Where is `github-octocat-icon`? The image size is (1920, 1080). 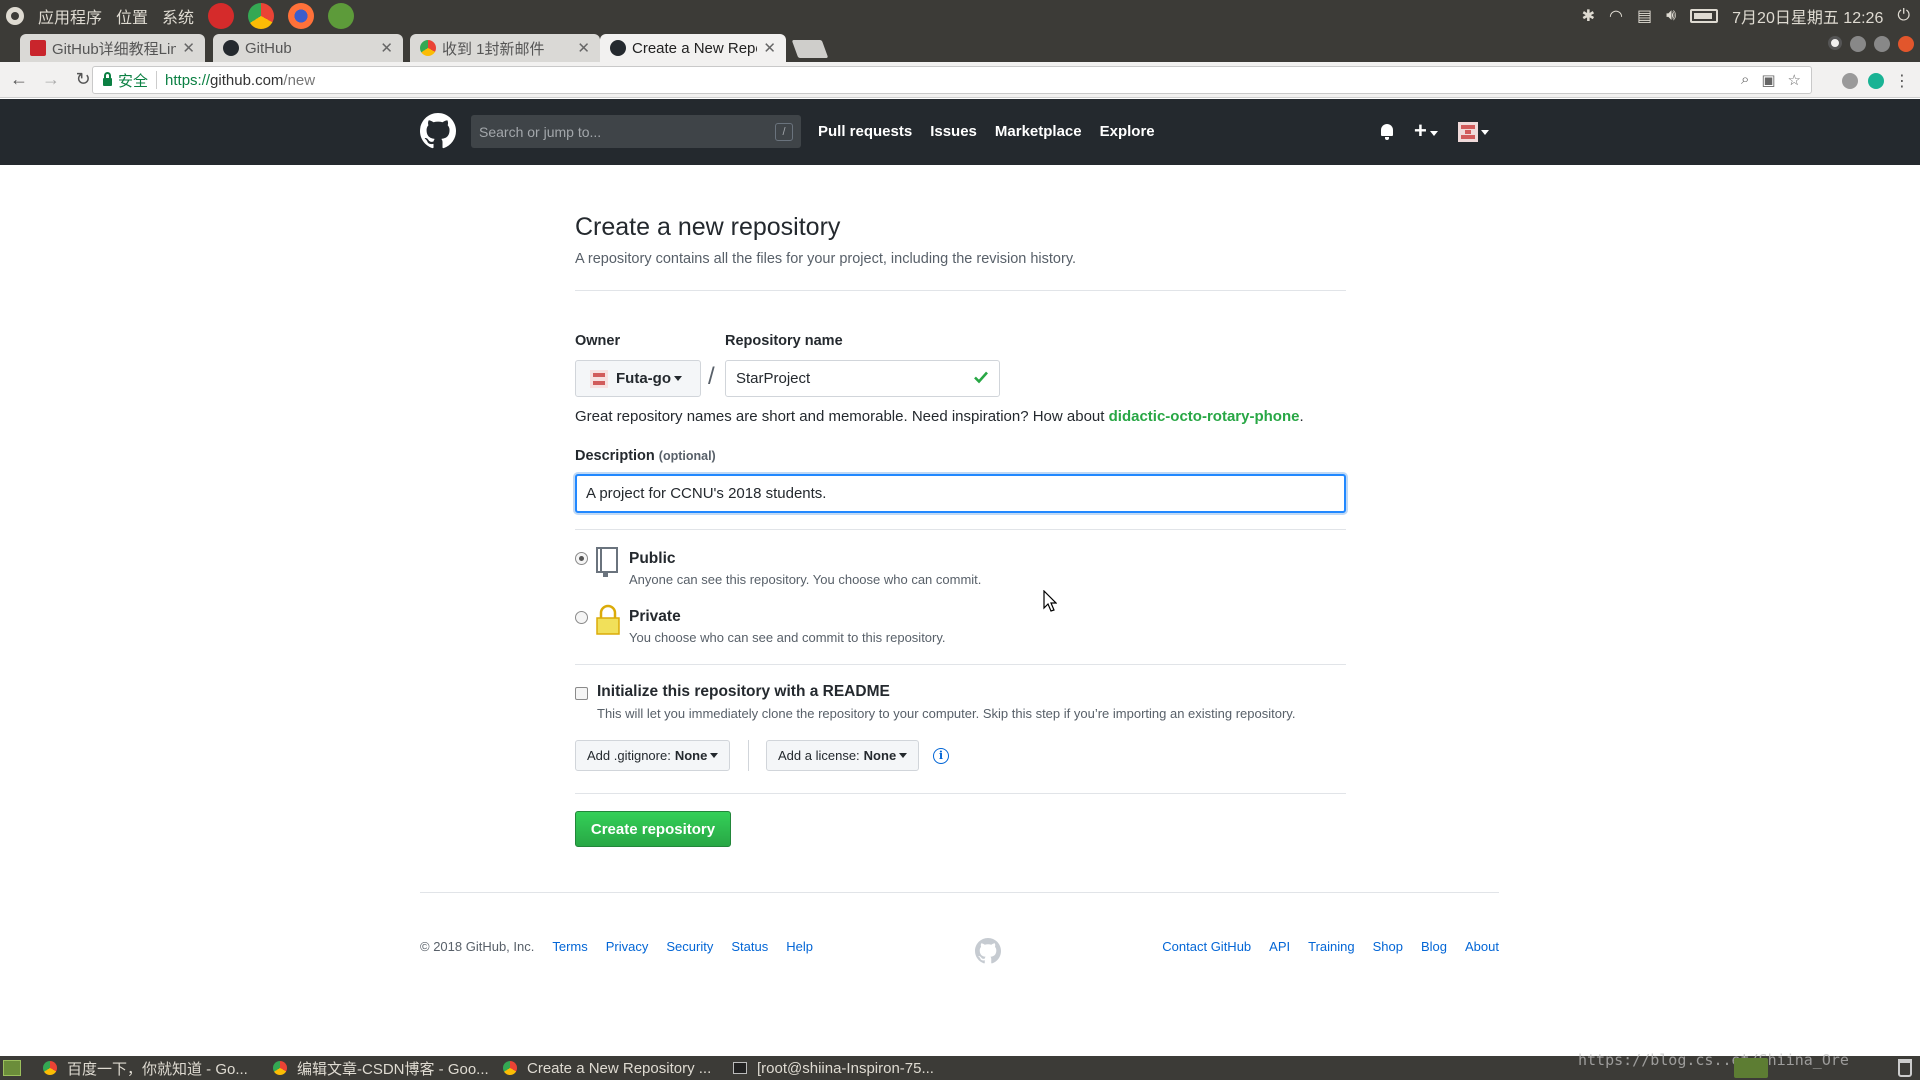 github-octocat-icon is located at coordinates (438, 131).